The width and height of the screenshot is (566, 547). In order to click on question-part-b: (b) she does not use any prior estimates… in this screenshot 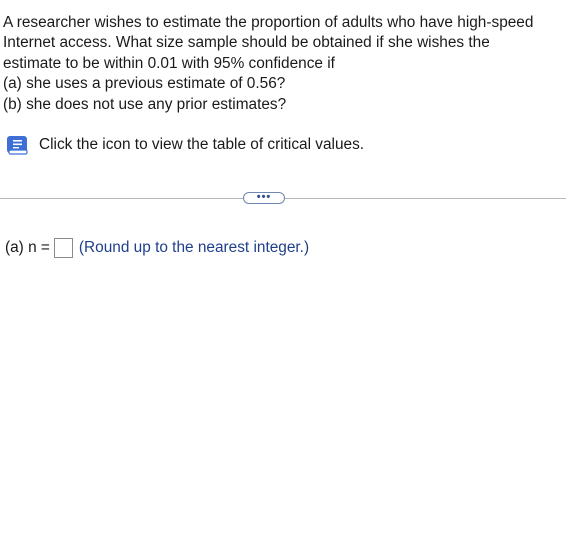, I will do `click(145, 104)`.